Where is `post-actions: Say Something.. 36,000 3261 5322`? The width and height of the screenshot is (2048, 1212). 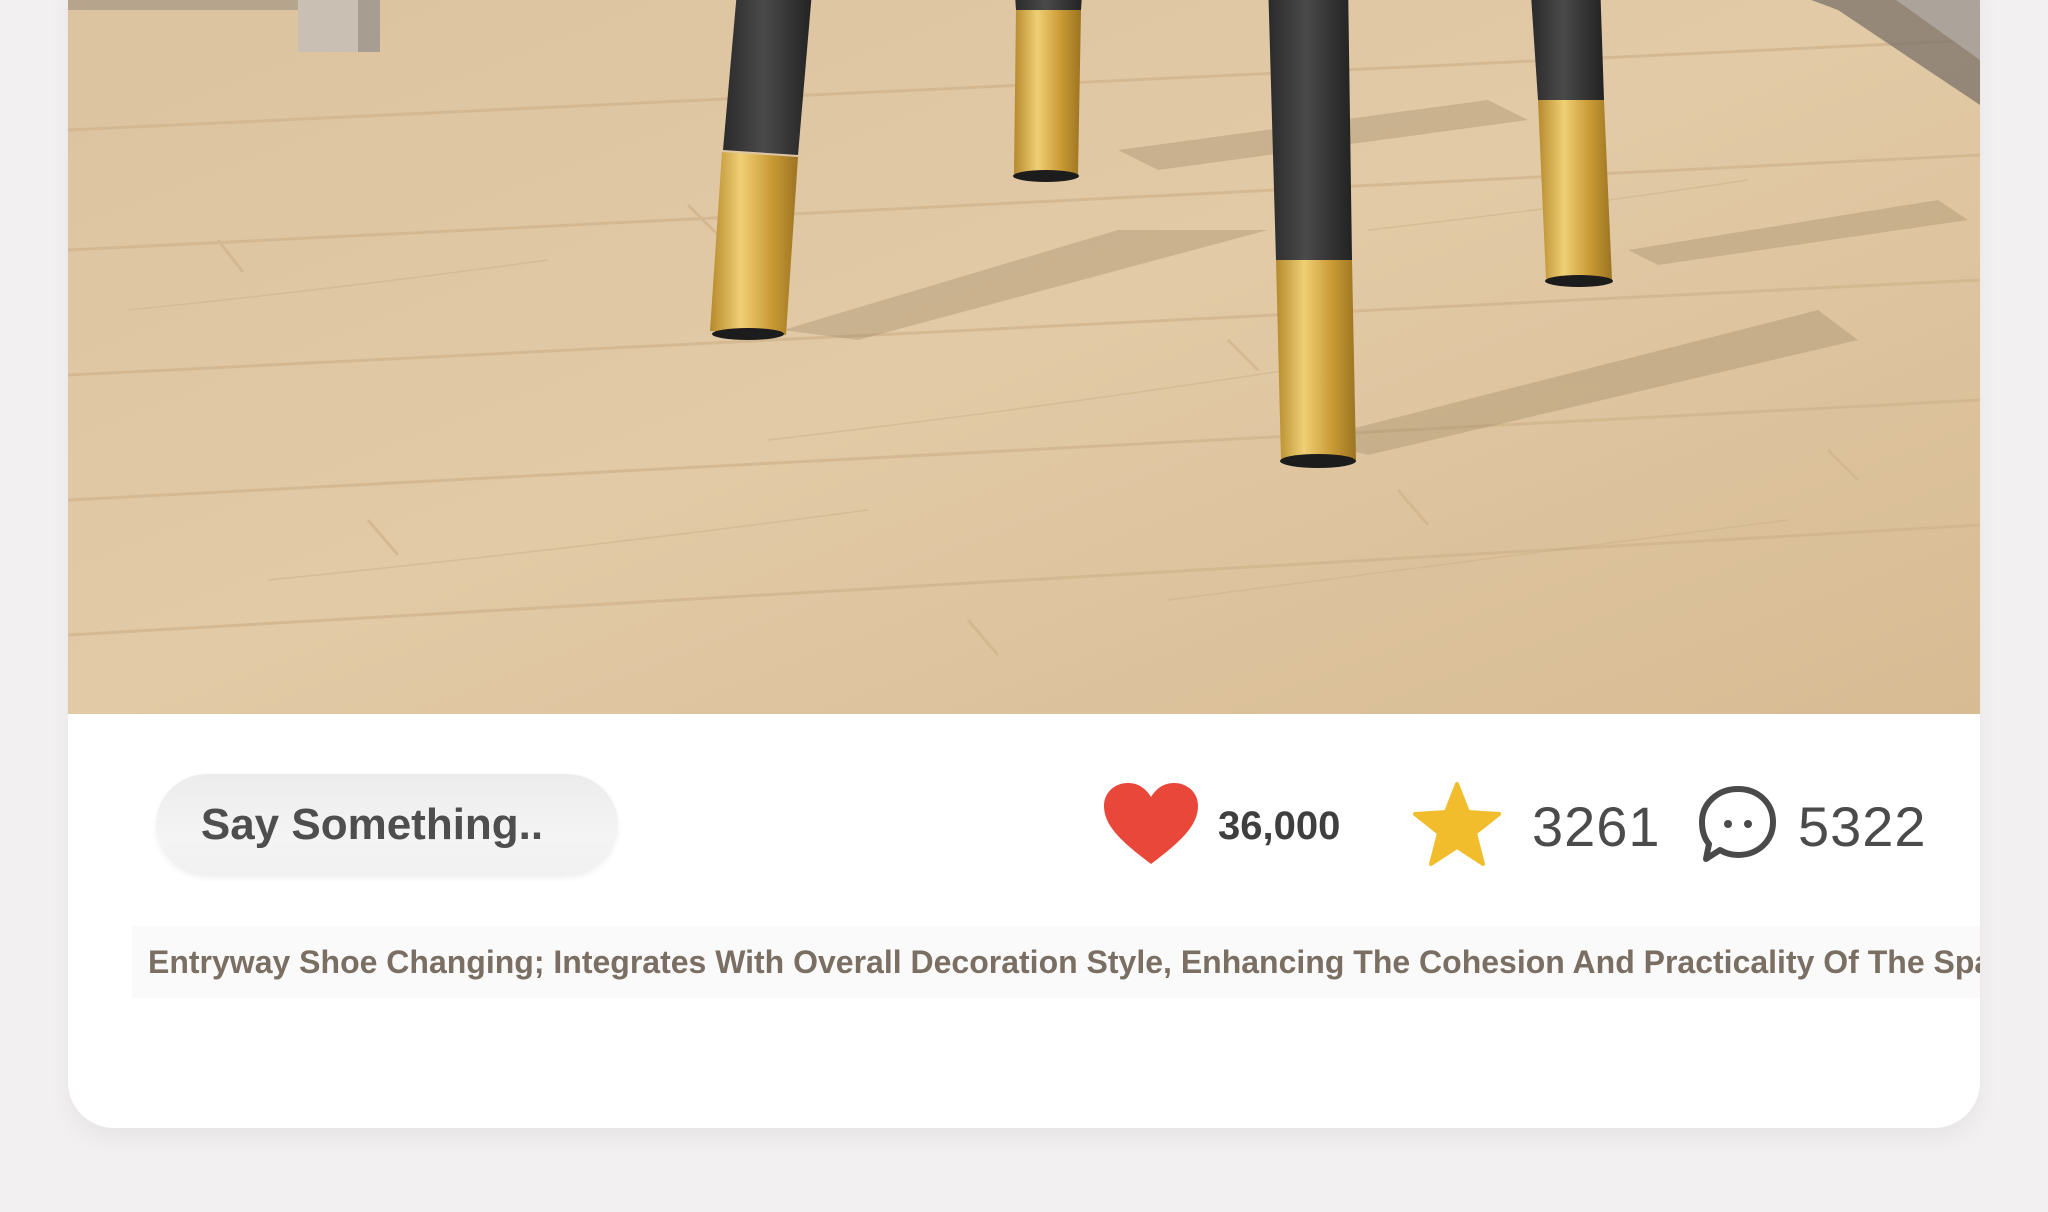 post-actions: Say Something.. 36,000 3261 5322 is located at coordinates (1024, 815).